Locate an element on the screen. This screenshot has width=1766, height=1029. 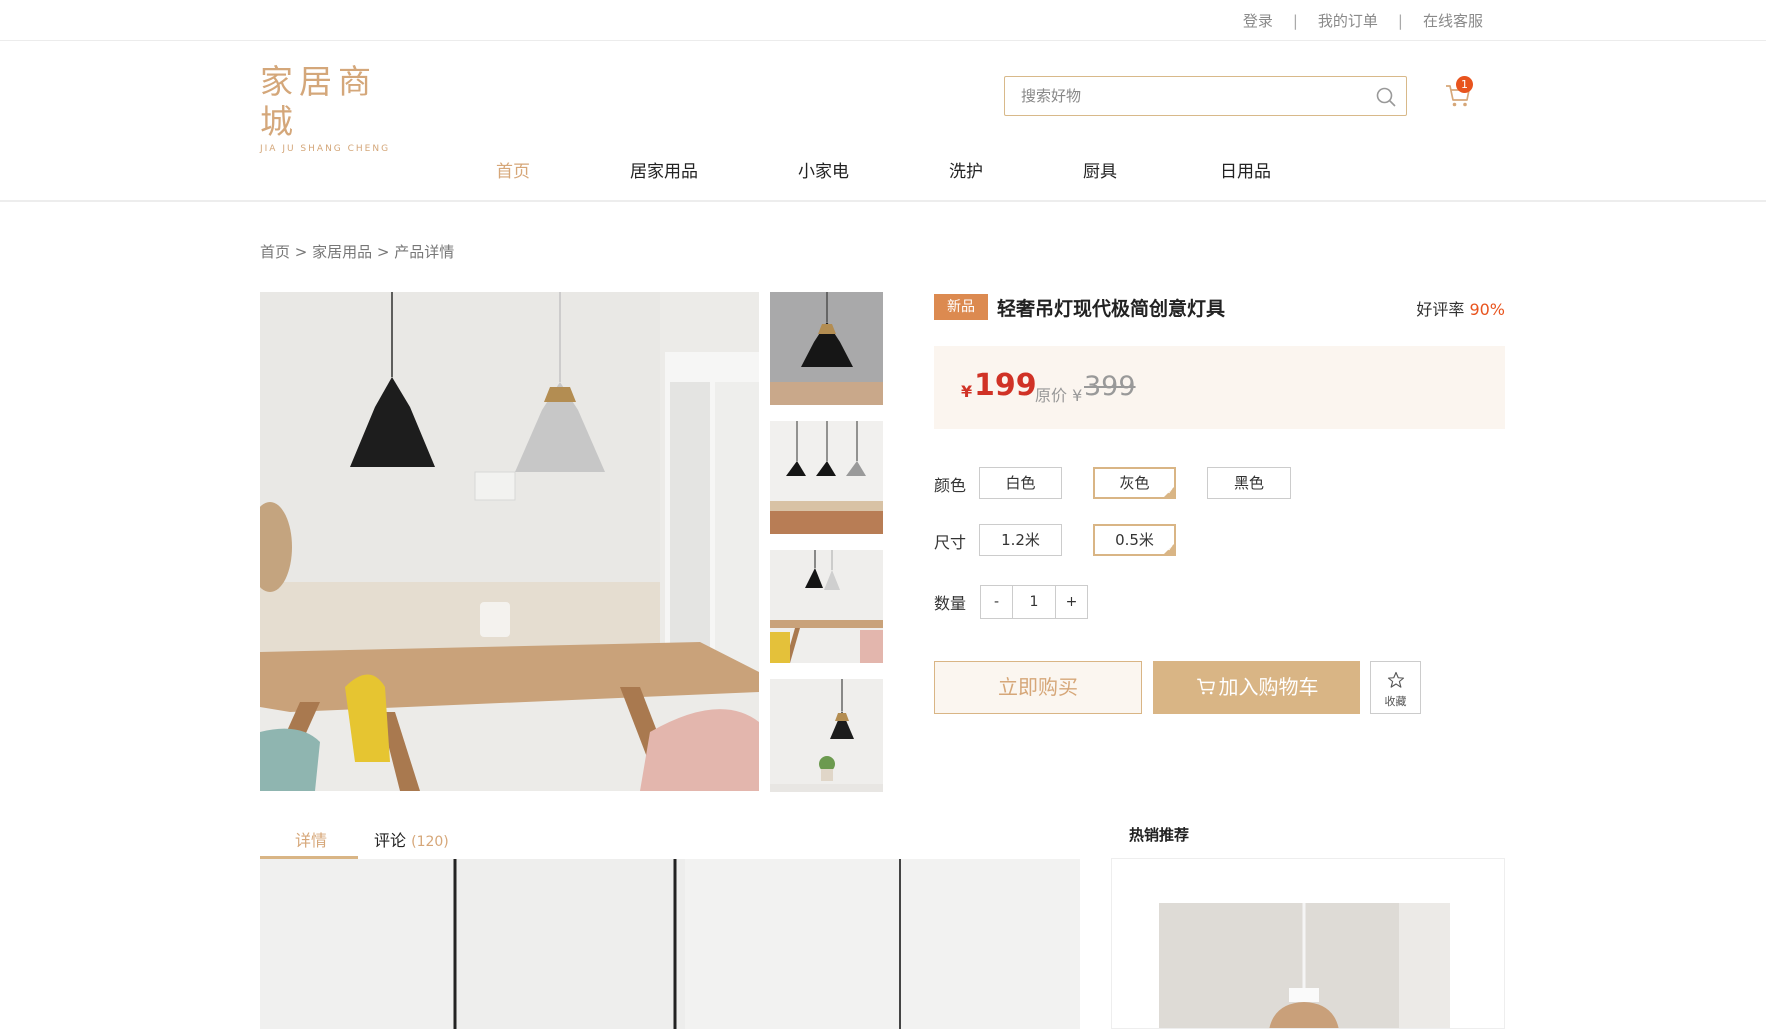
new-tag: 新品 is located at coordinates (961, 307).